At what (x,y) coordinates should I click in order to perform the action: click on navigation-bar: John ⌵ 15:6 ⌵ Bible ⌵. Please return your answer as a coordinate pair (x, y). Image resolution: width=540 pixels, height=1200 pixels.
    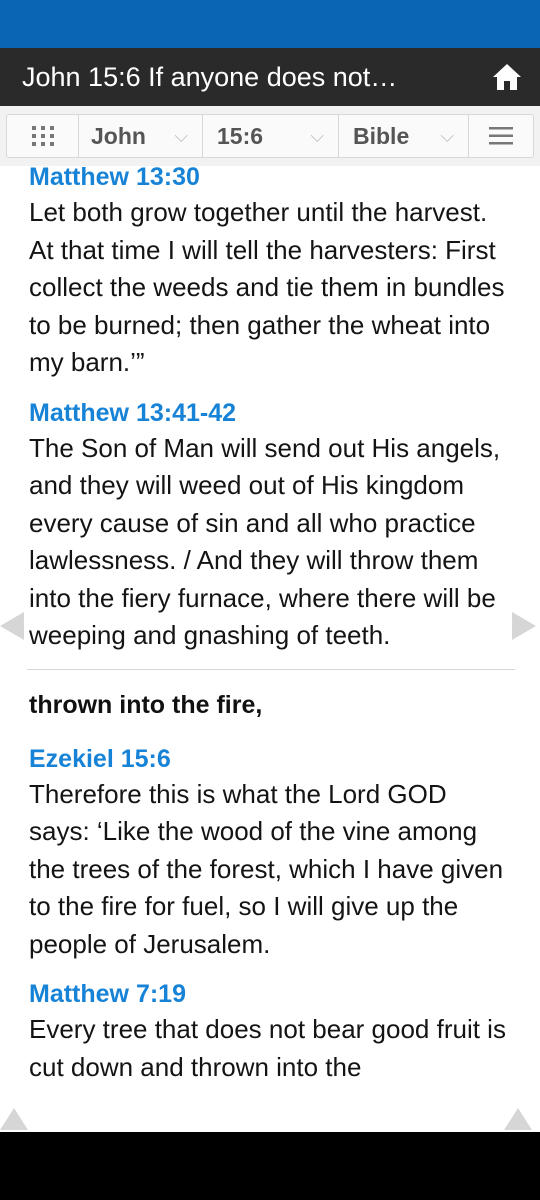
    Looking at the image, I should click on (270, 136).